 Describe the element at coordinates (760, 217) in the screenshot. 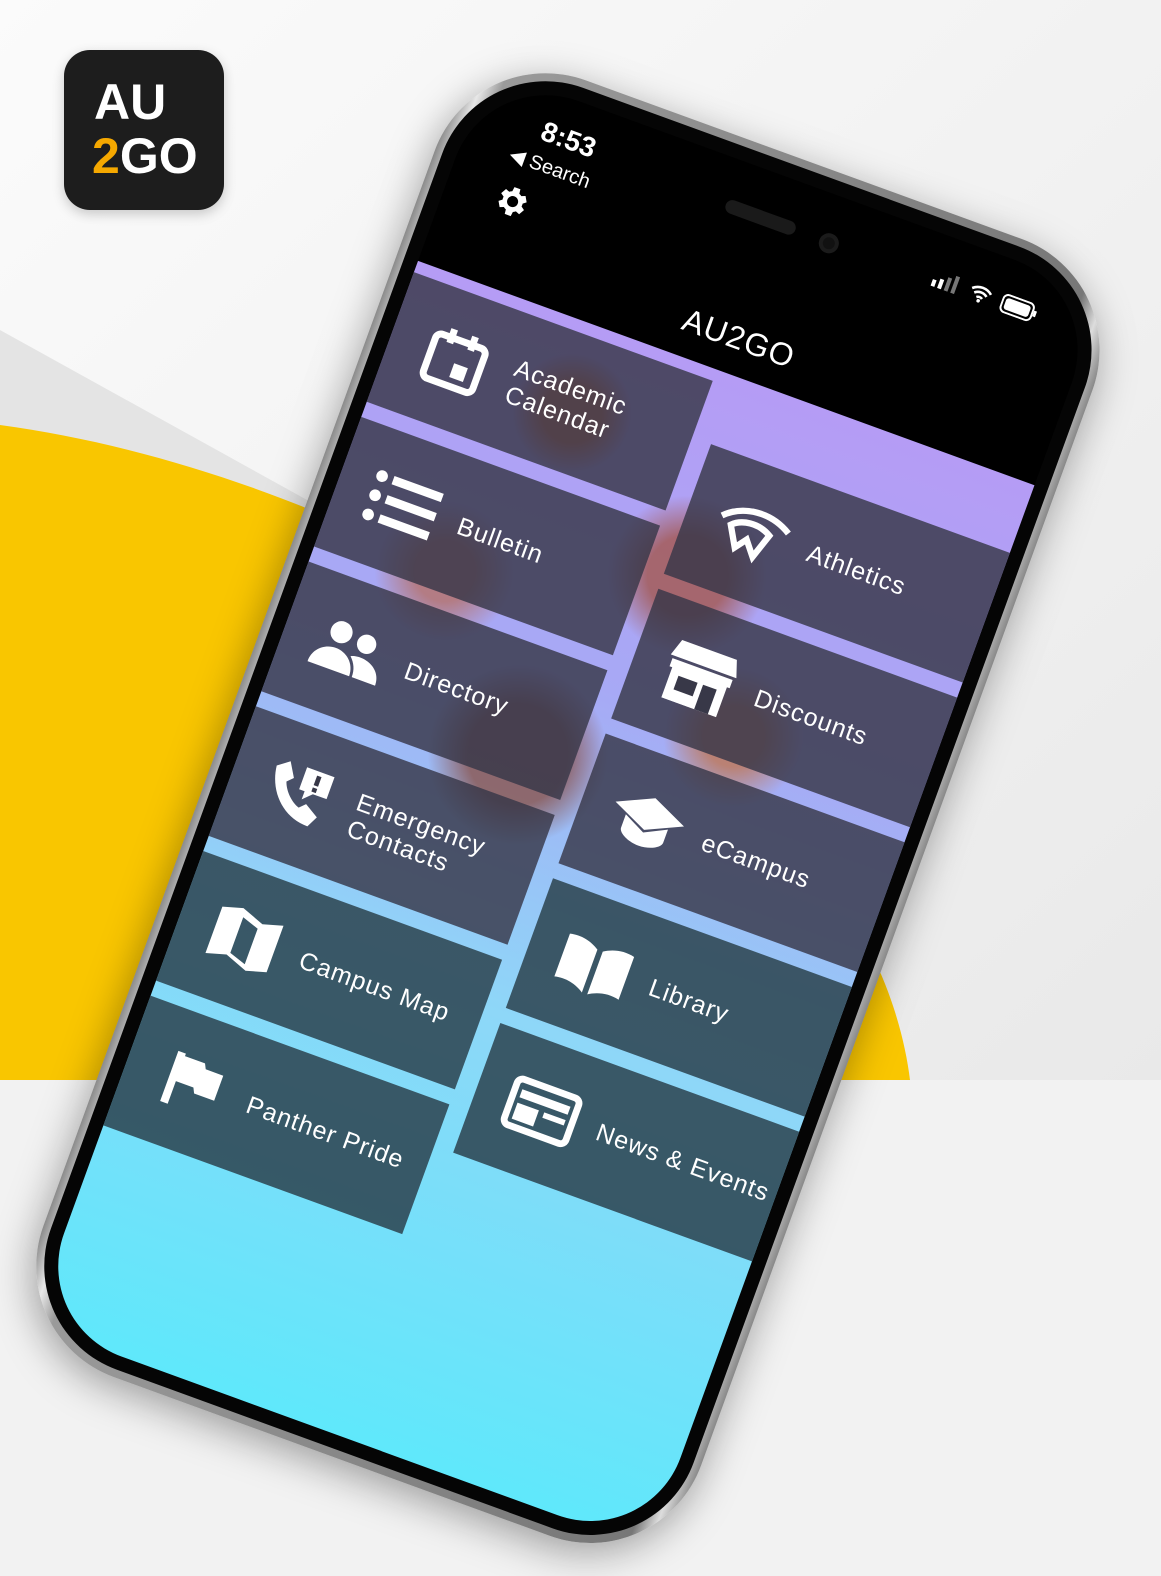

I see `speaker-grille` at that location.